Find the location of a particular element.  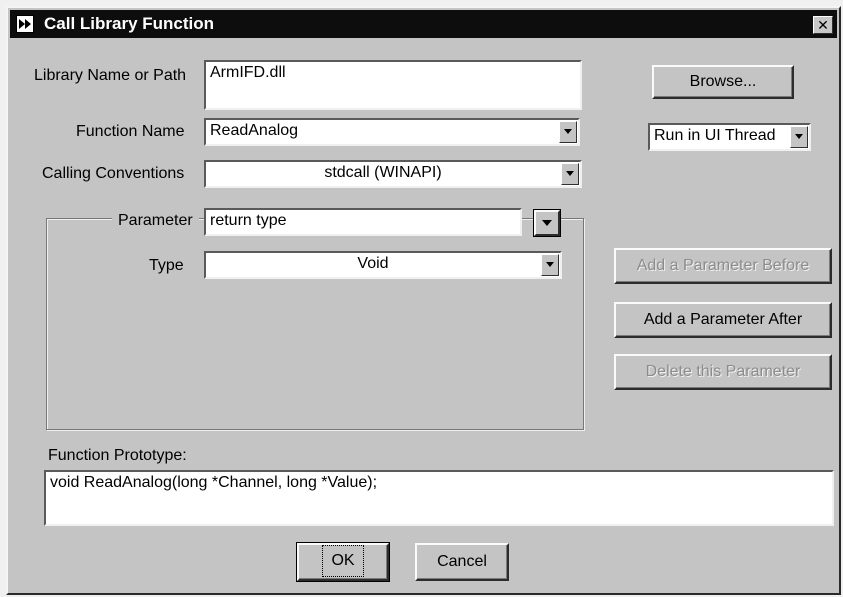

calling-conventions-value: stdcall (WINAPI) is located at coordinates (383, 172).